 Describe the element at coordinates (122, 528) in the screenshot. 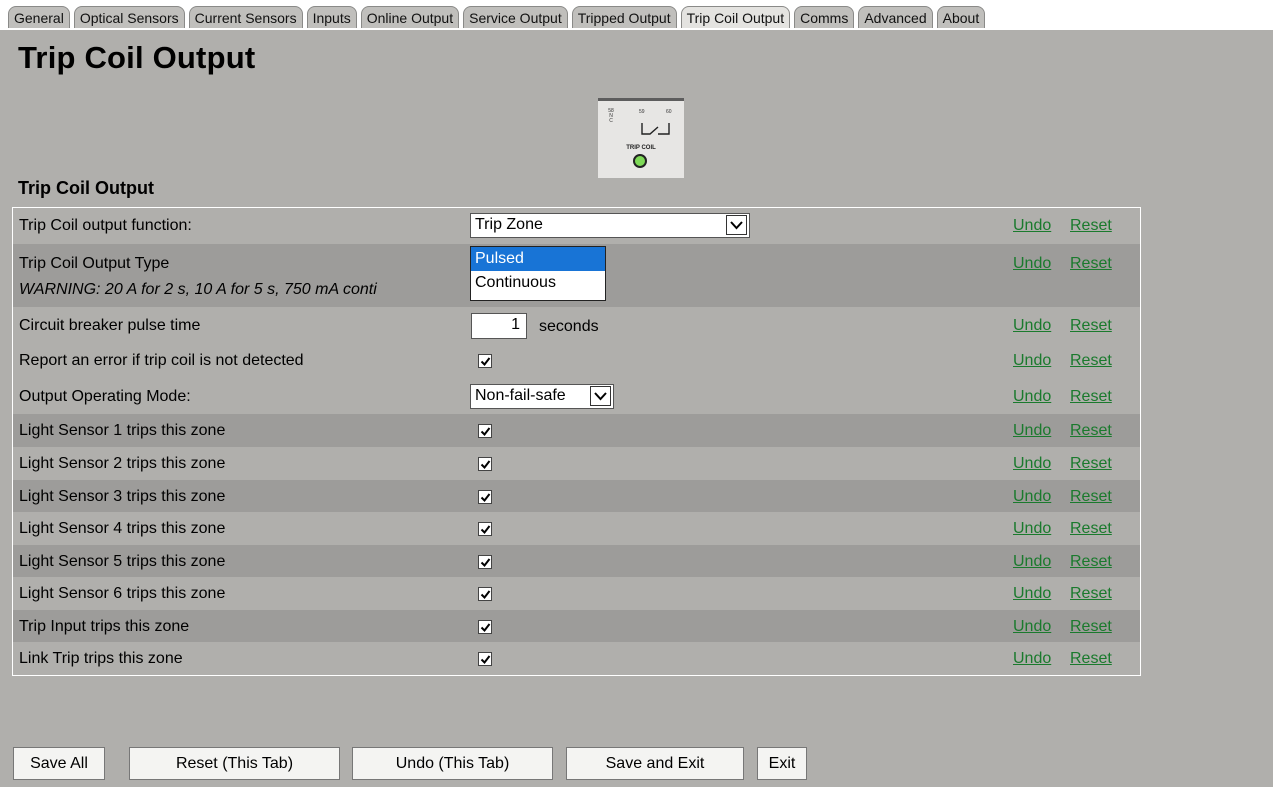

I see `check-row-label: Light Sensor 4 trips this zone` at that location.